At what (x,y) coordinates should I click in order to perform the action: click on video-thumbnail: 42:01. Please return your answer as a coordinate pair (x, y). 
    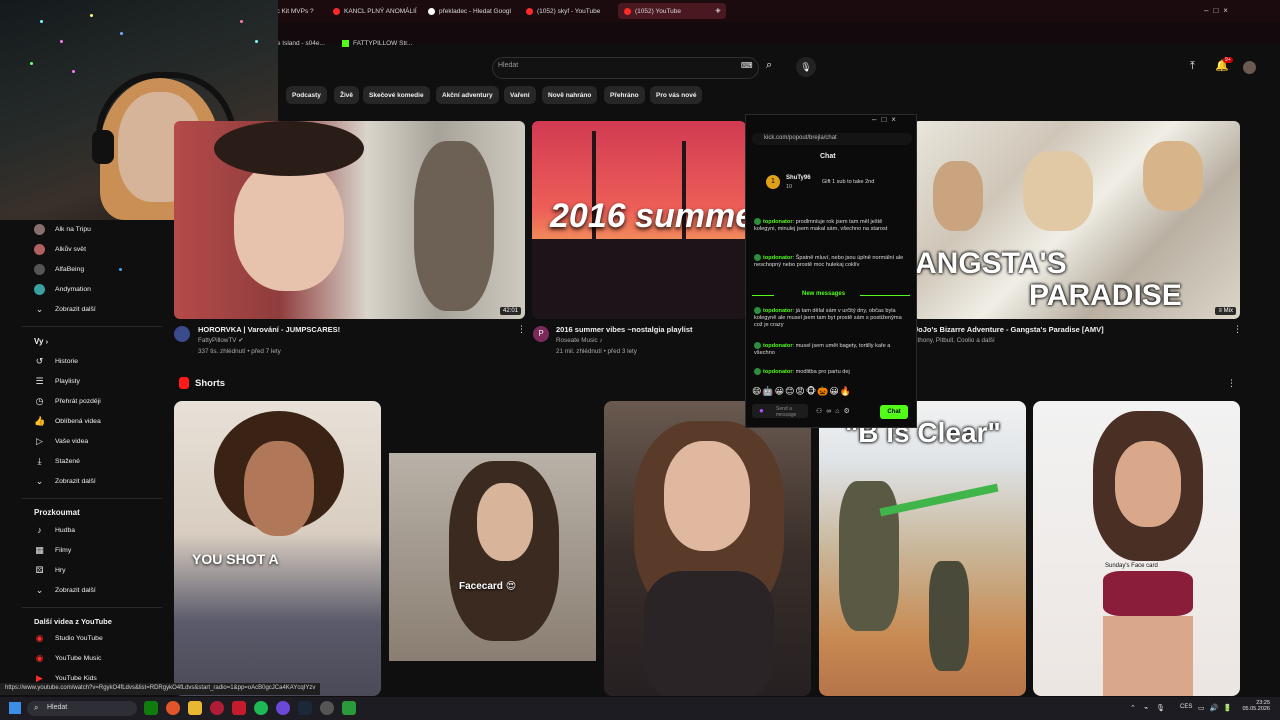
    Looking at the image, I should click on (349, 220).